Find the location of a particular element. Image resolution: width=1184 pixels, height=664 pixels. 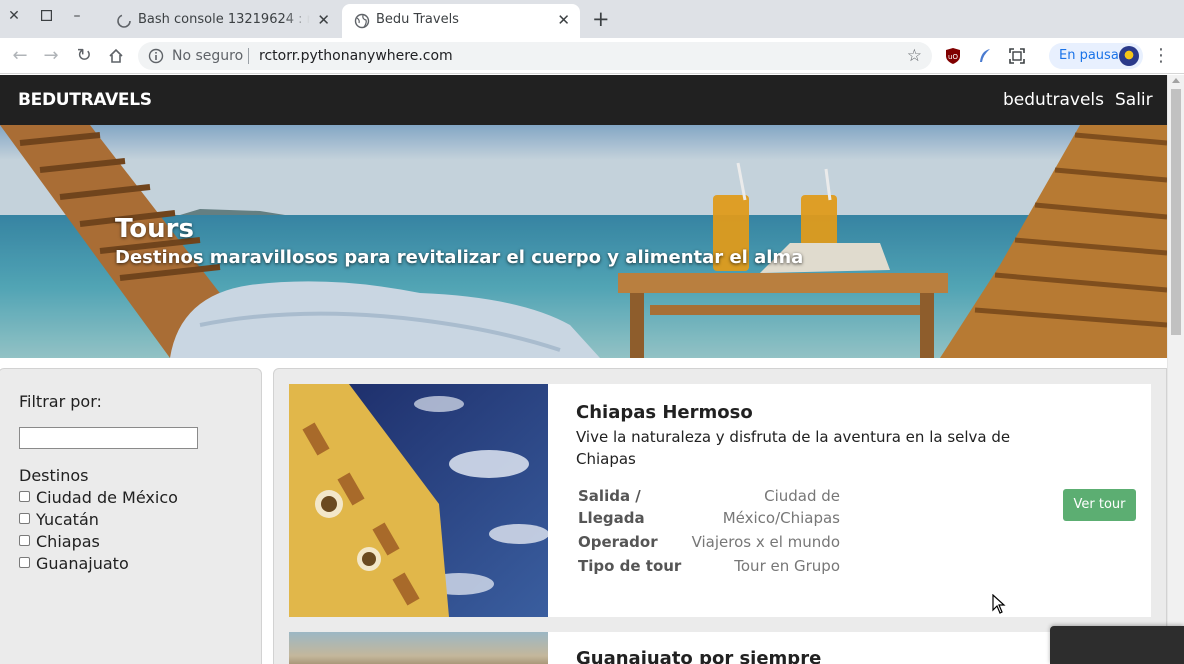

detail-value: Viajeros x el mundo is located at coordinates (765, 542).